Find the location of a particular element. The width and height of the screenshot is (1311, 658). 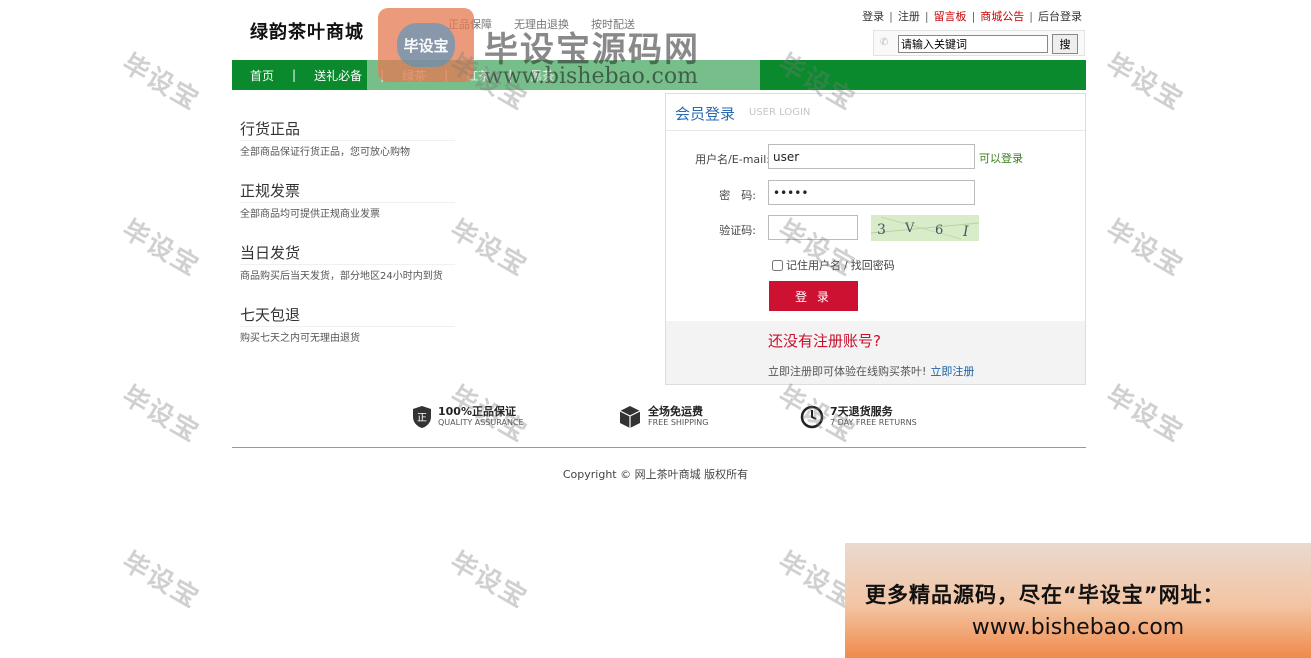

register-desc: 立即注册即可体验在线购买茶叶! 立即注册 is located at coordinates (871, 371).